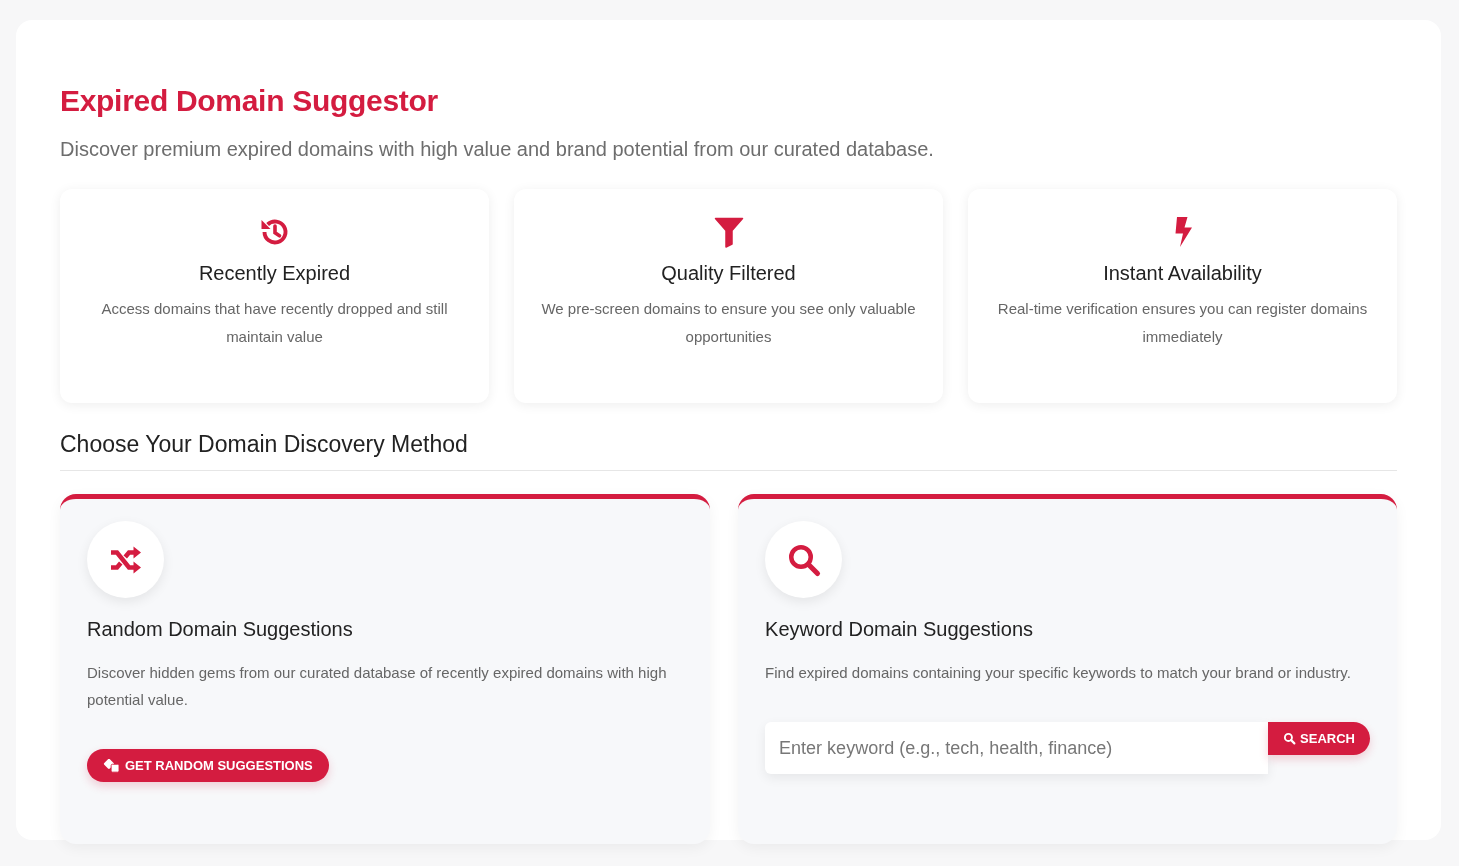  I want to click on feature-description: Access domains that have recently dropped and still maintain value, so click(274, 323).